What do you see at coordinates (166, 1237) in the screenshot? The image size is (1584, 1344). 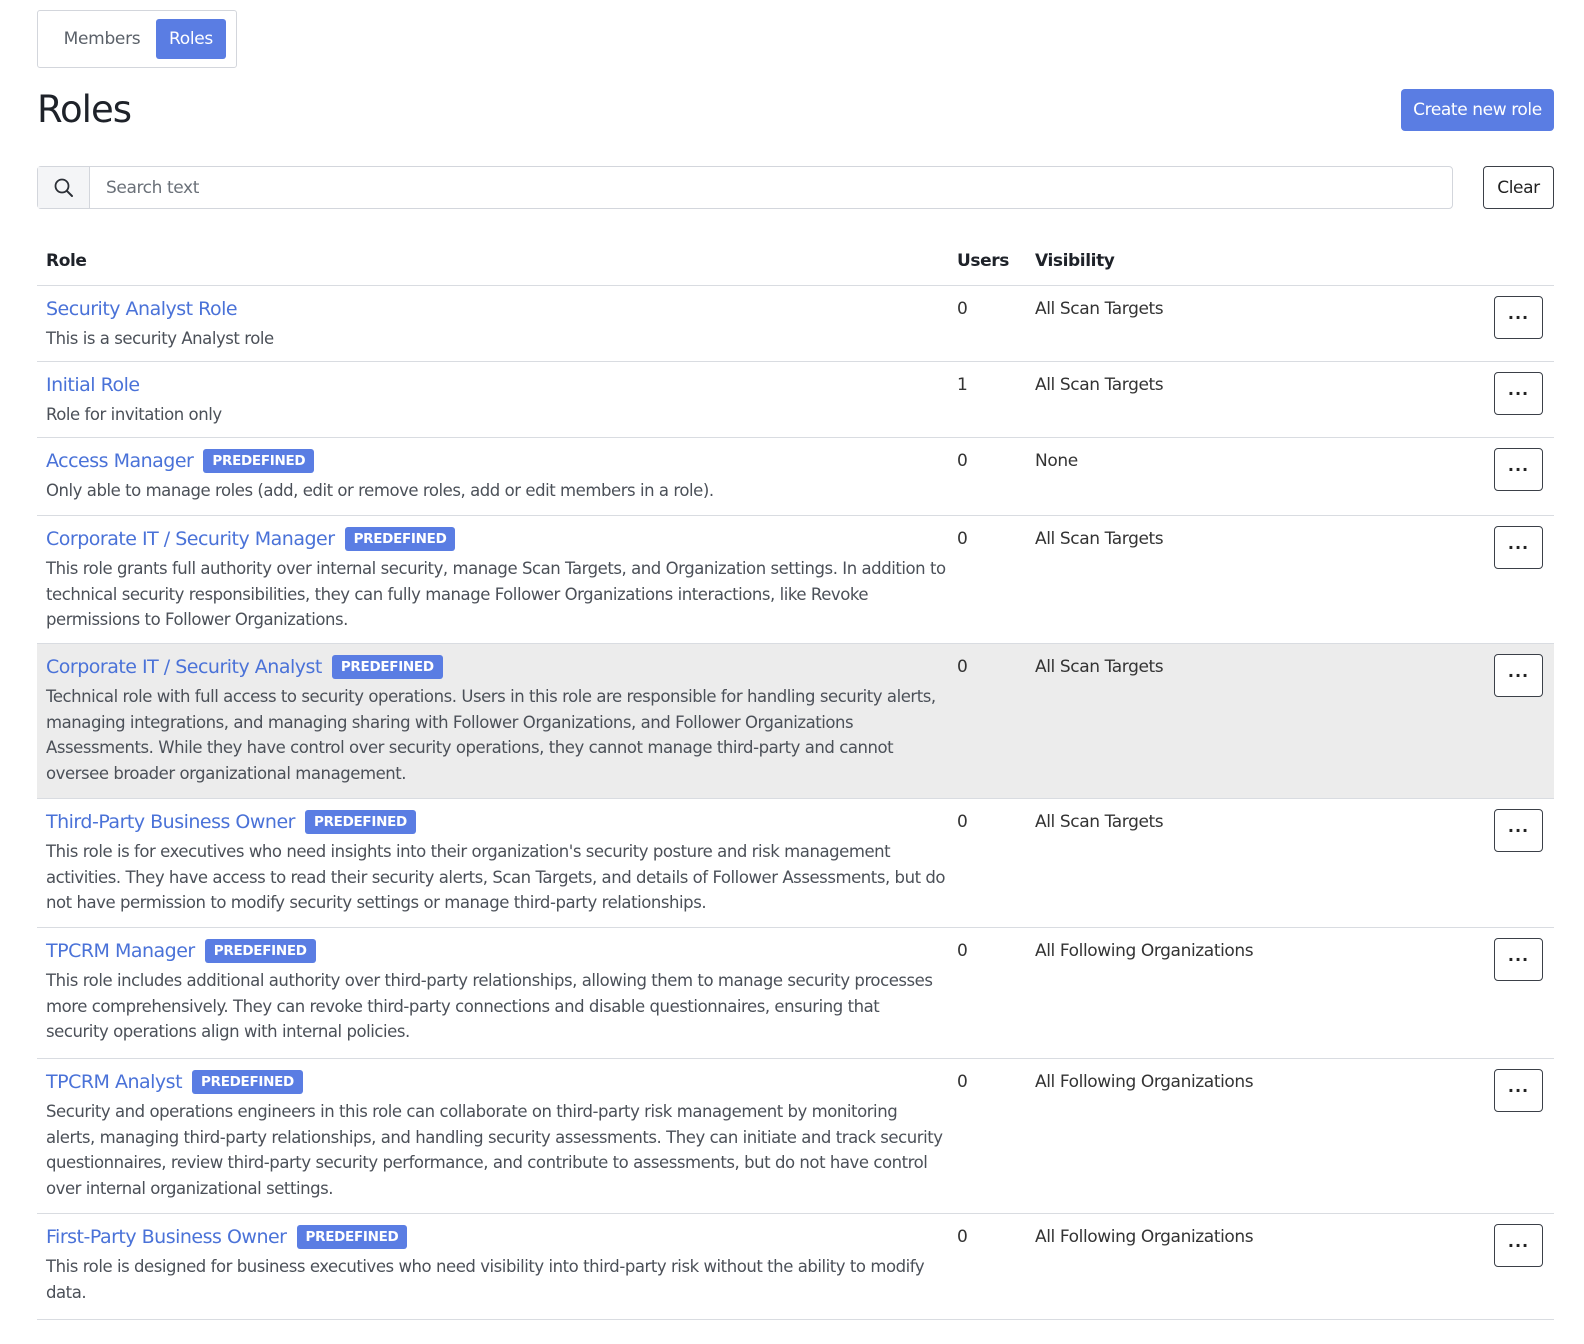 I see `role-name-link: First-Party Business Owner` at bounding box center [166, 1237].